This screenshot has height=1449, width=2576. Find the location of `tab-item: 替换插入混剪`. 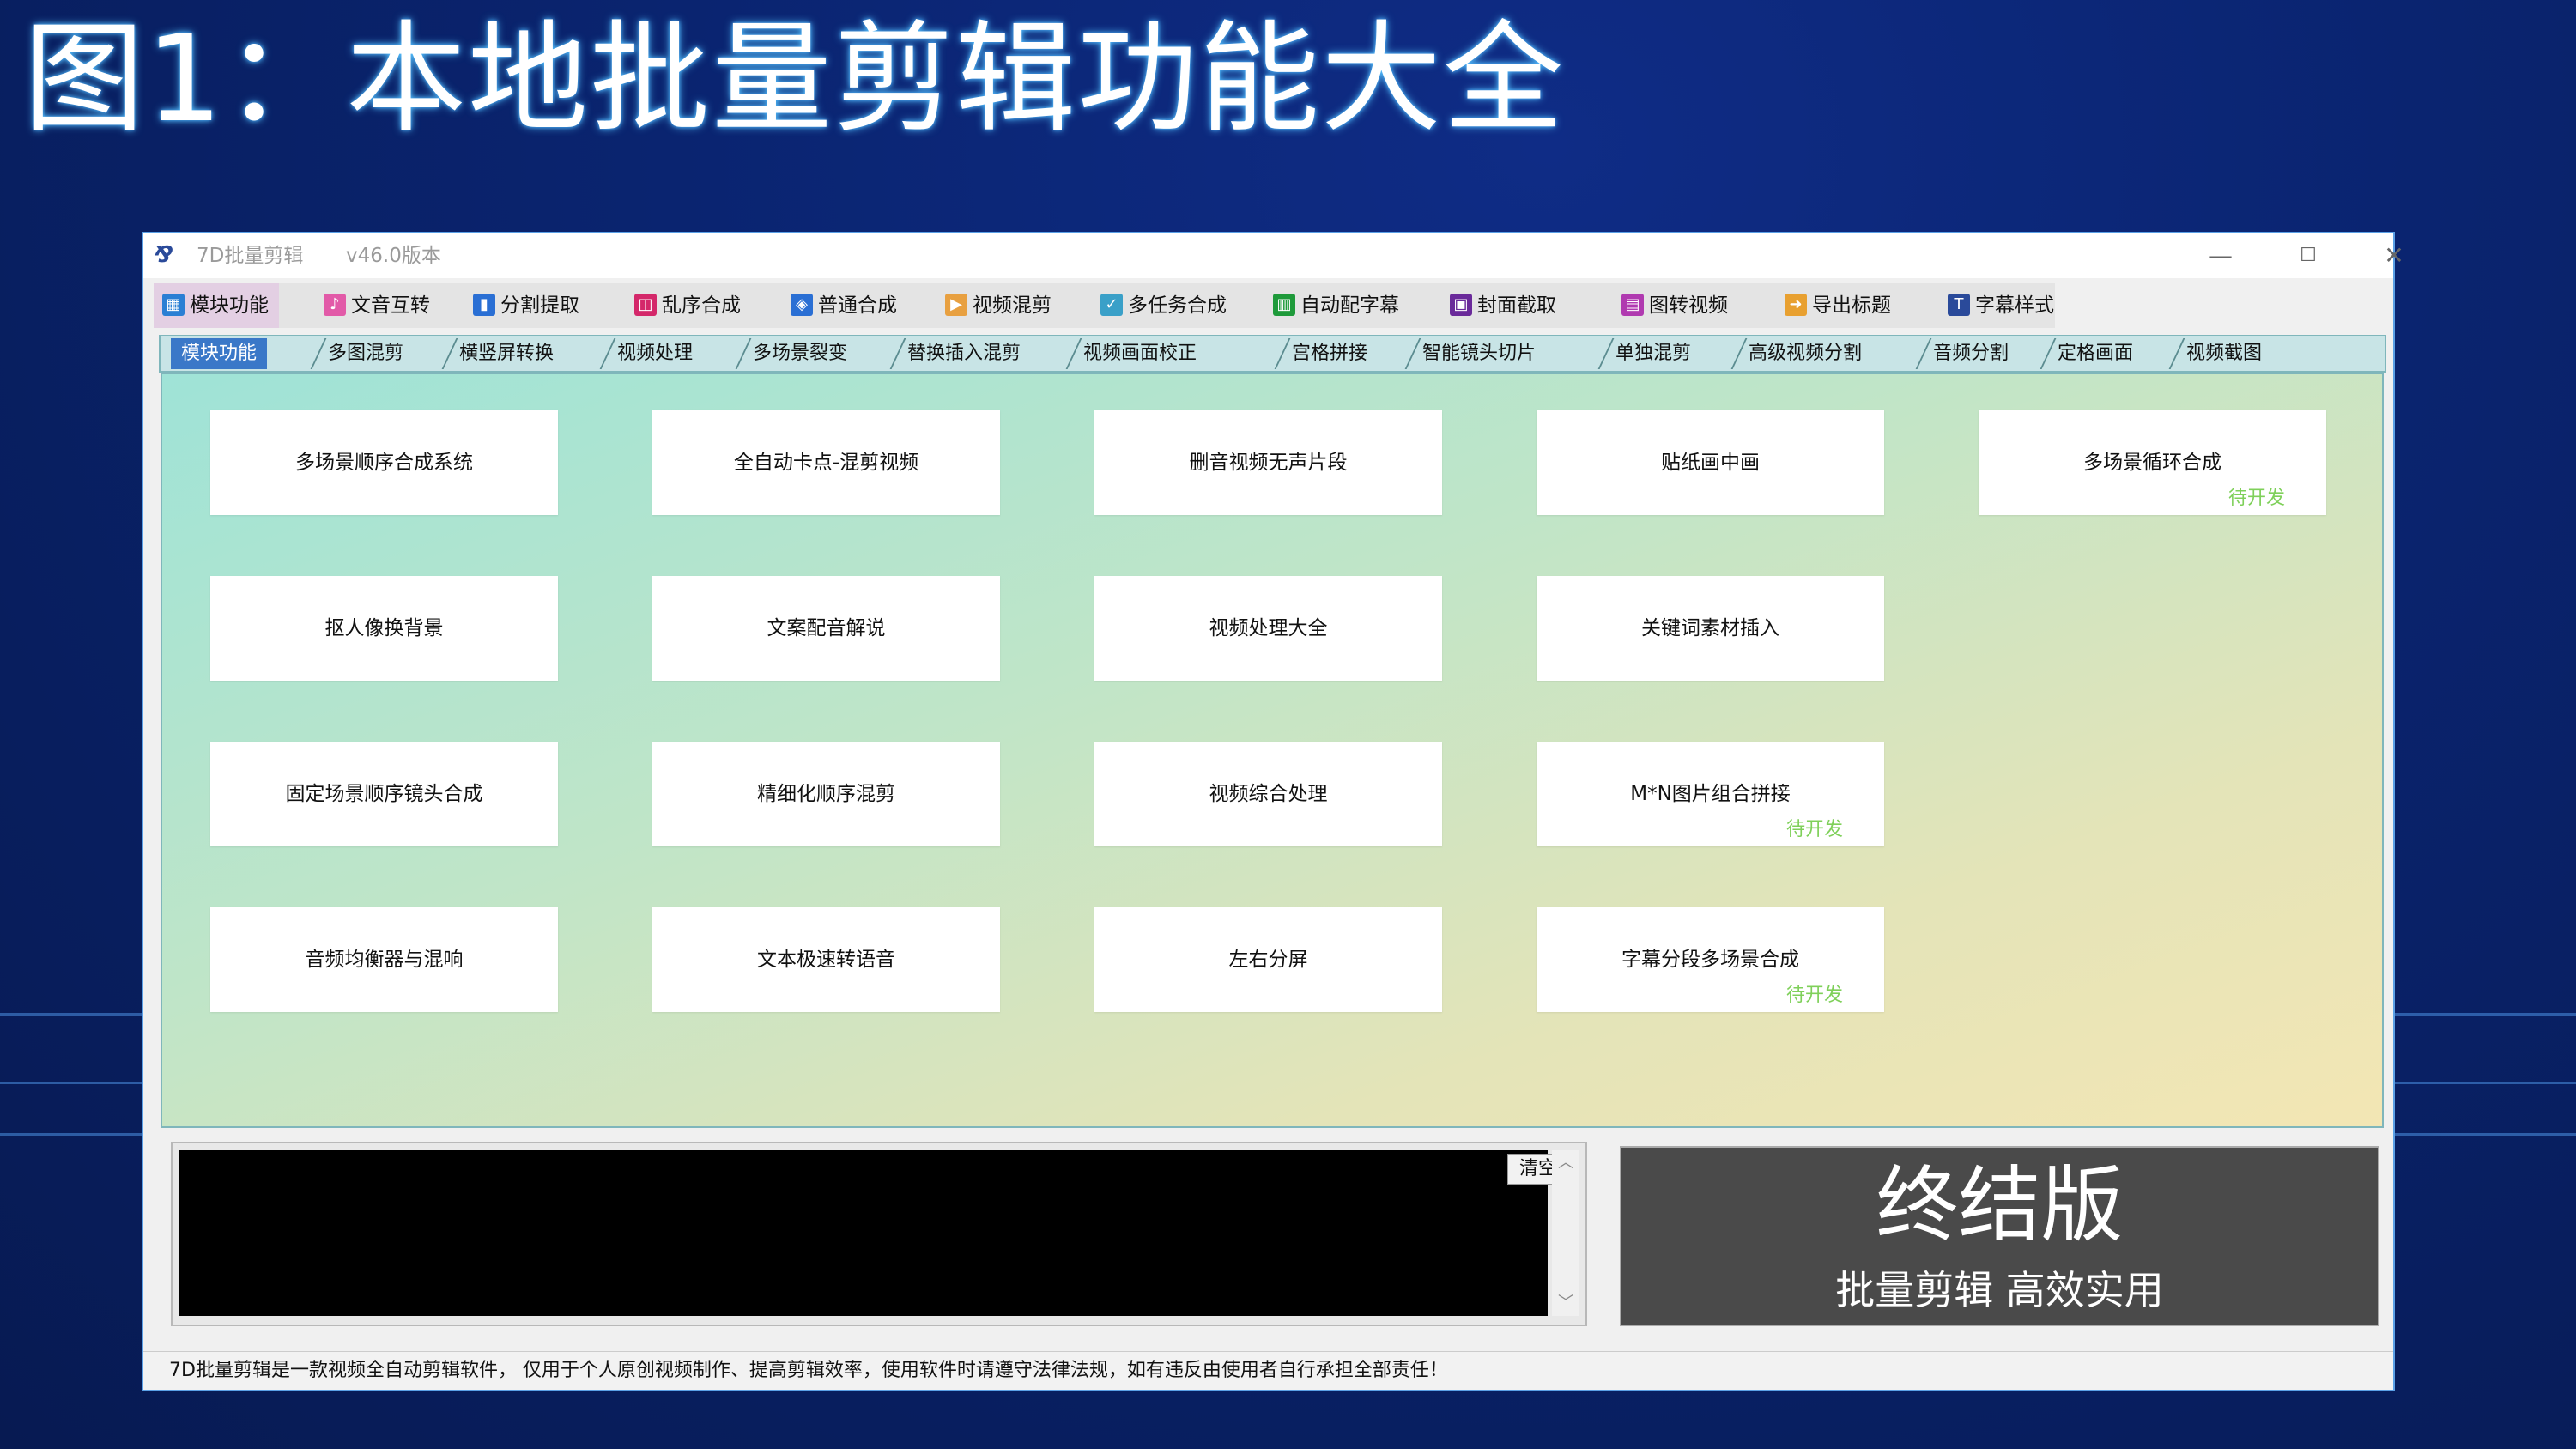

tab-item: 替换插入混剪 is located at coordinates (964, 353).